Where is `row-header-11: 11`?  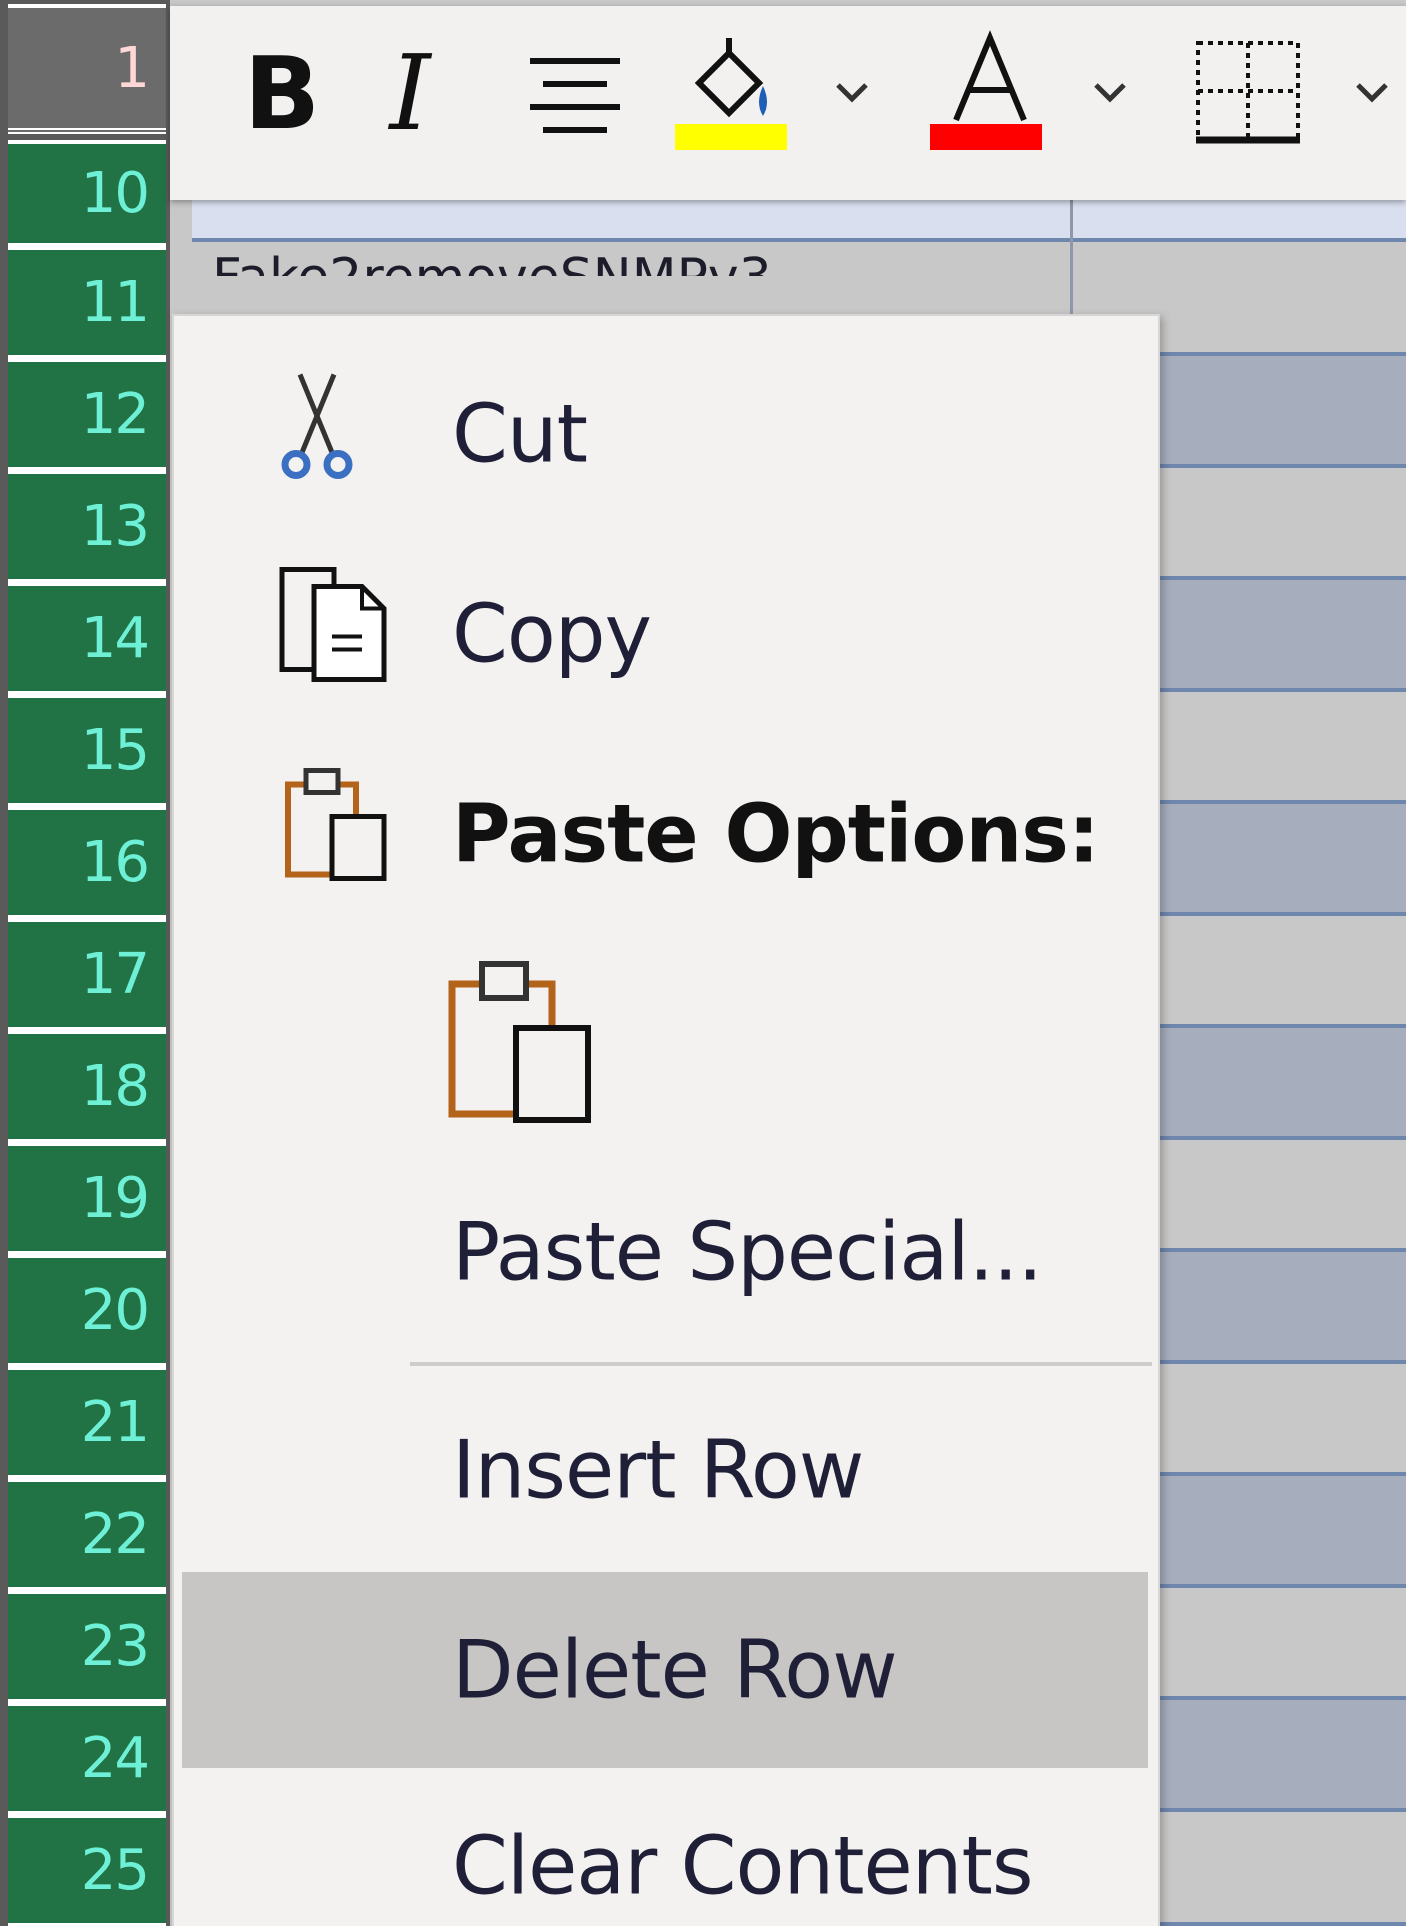 row-header-11: 11 is located at coordinates (87, 302).